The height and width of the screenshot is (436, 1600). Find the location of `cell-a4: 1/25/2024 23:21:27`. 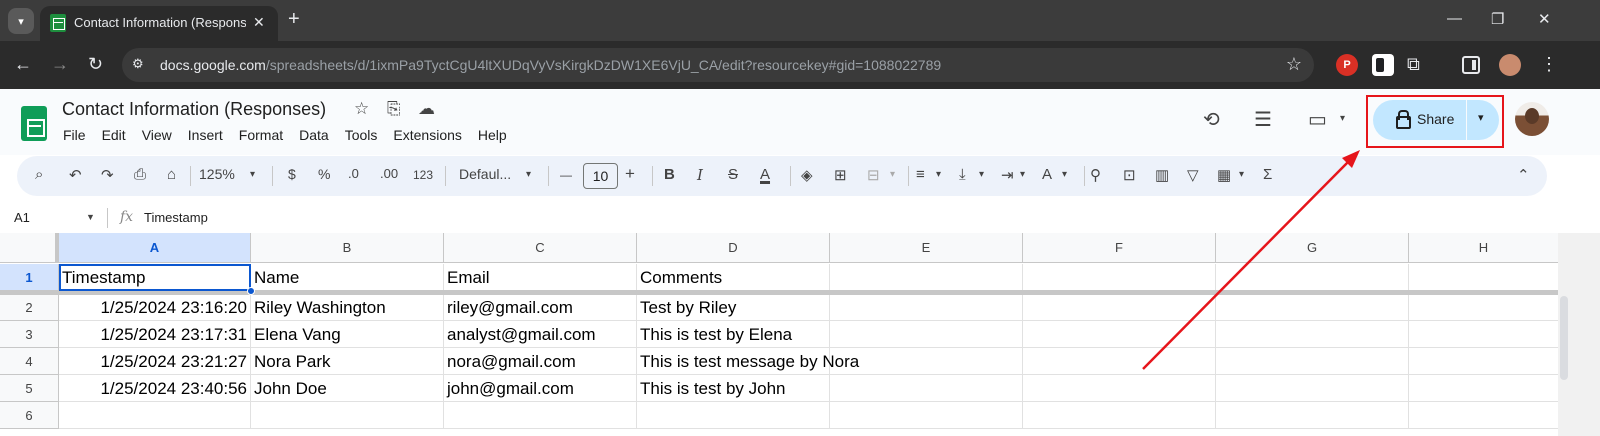

cell-a4: 1/25/2024 23:21:27 is located at coordinates (155, 361).